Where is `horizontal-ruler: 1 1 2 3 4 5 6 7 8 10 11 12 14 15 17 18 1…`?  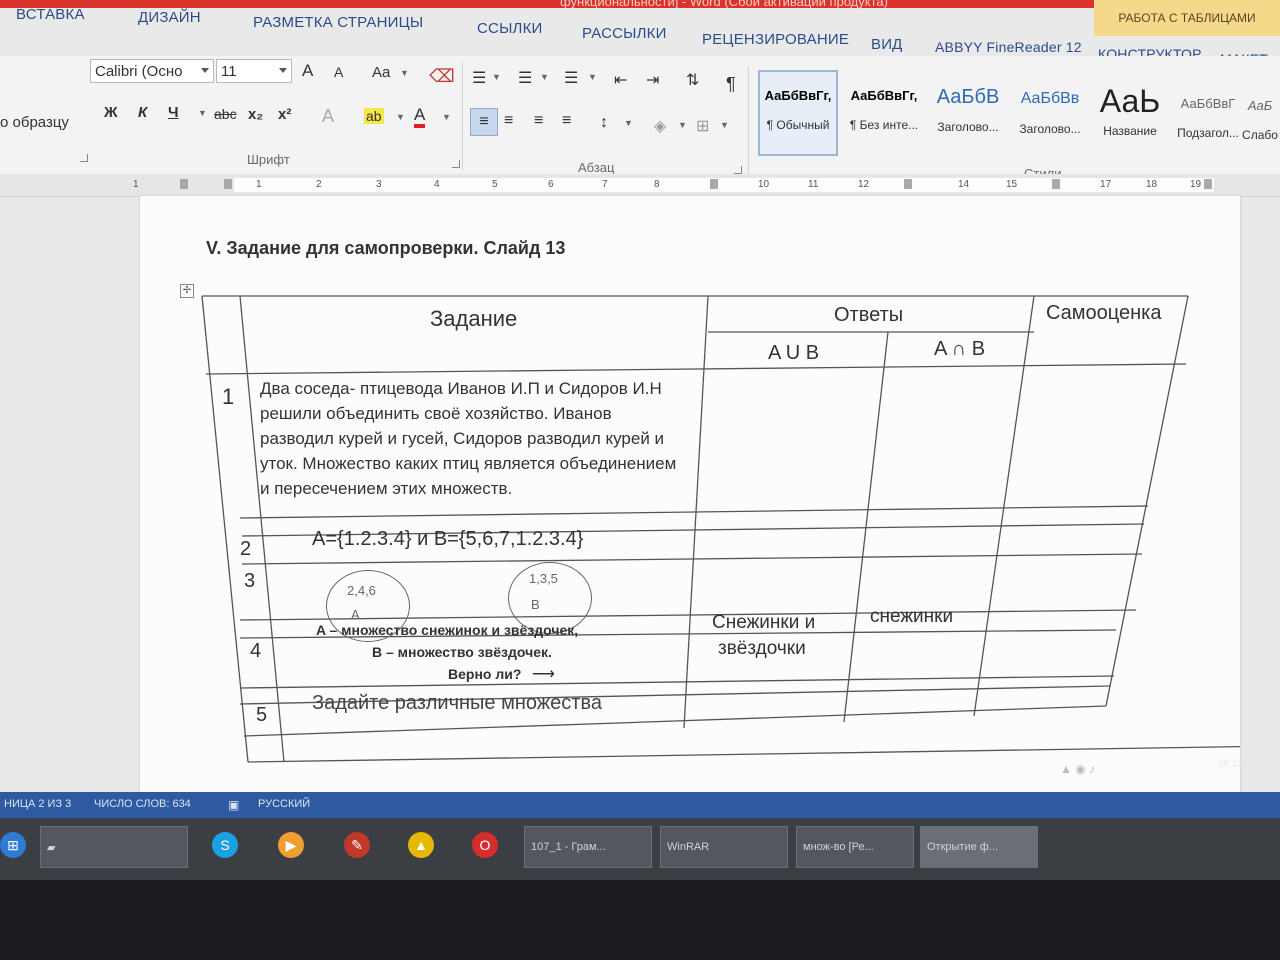
horizontal-ruler: 1 1 2 3 4 5 6 7 8 10 11 12 14 15 17 18 1… is located at coordinates (640, 185).